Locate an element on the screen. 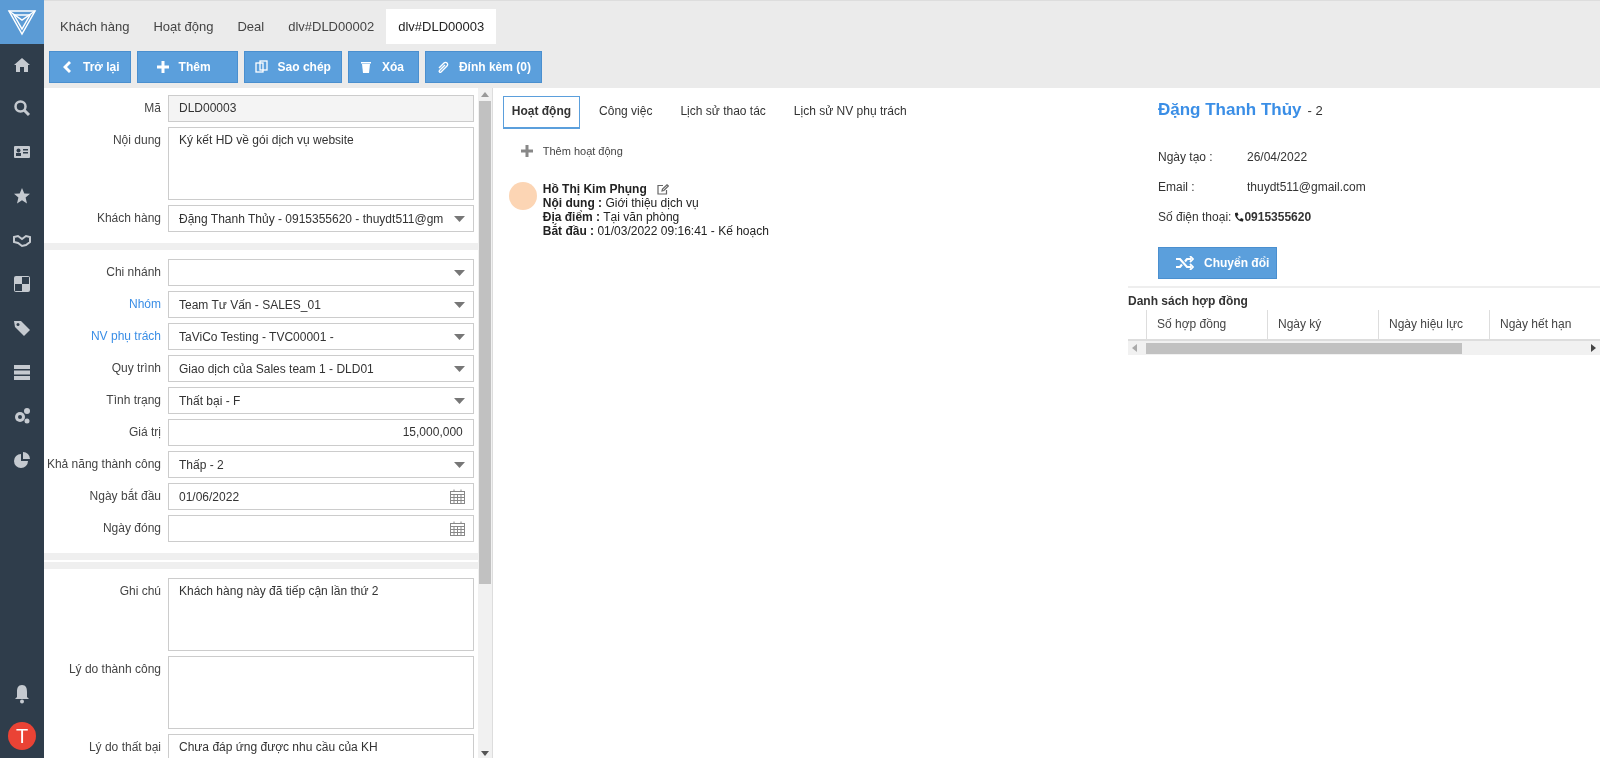 Image resolution: width=1600 pixels, height=758 pixels. contracts-title: Danh sách hợp đồng is located at coordinates (1364, 297).